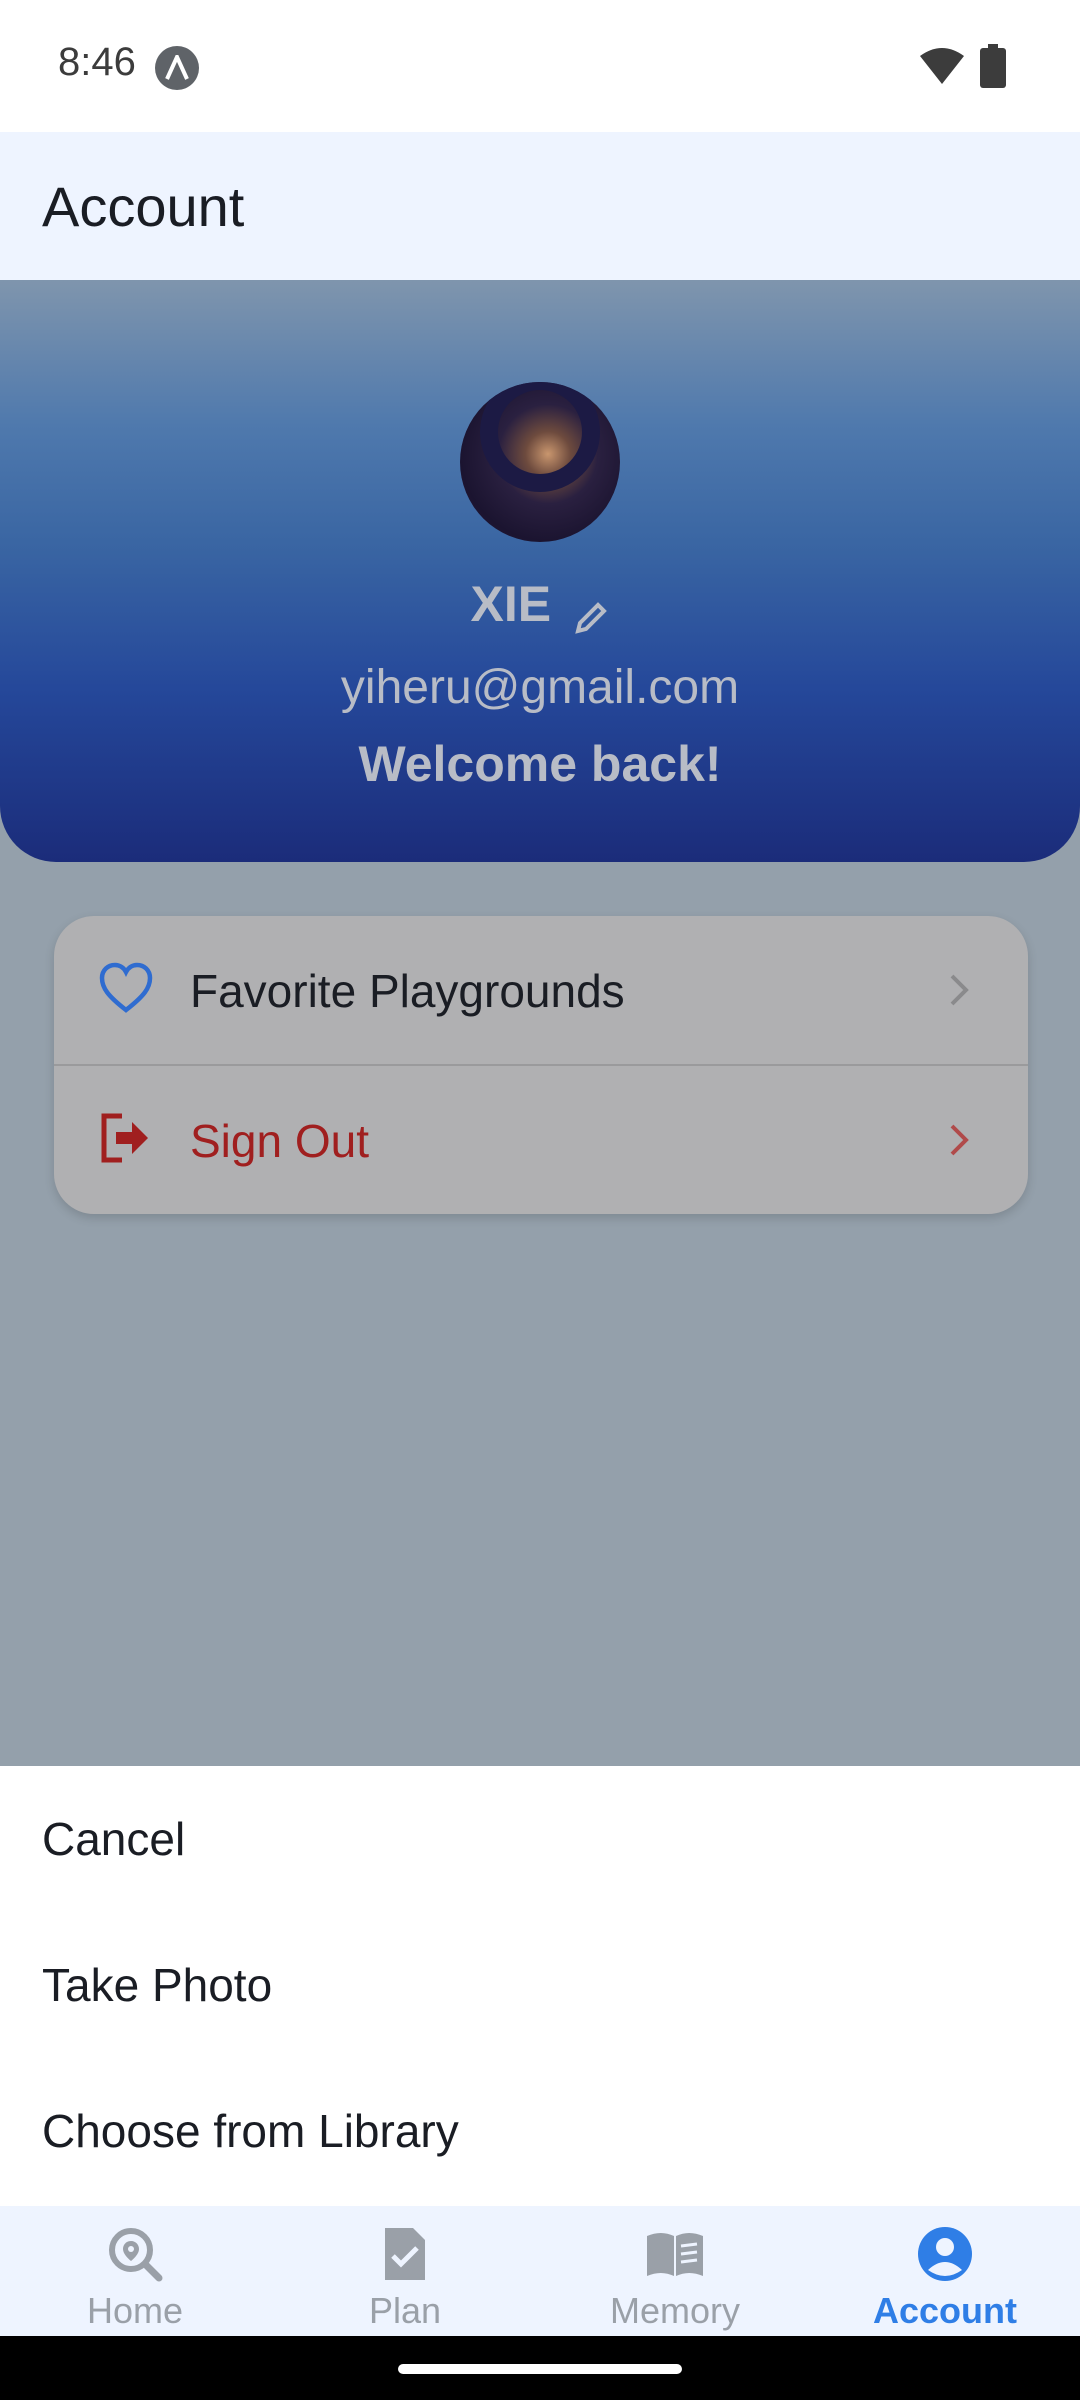 Image resolution: width=1080 pixels, height=2400 pixels. What do you see at coordinates (157, 1985) in the screenshot?
I see `take-photo-label: Take Photo` at bounding box center [157, 1985].